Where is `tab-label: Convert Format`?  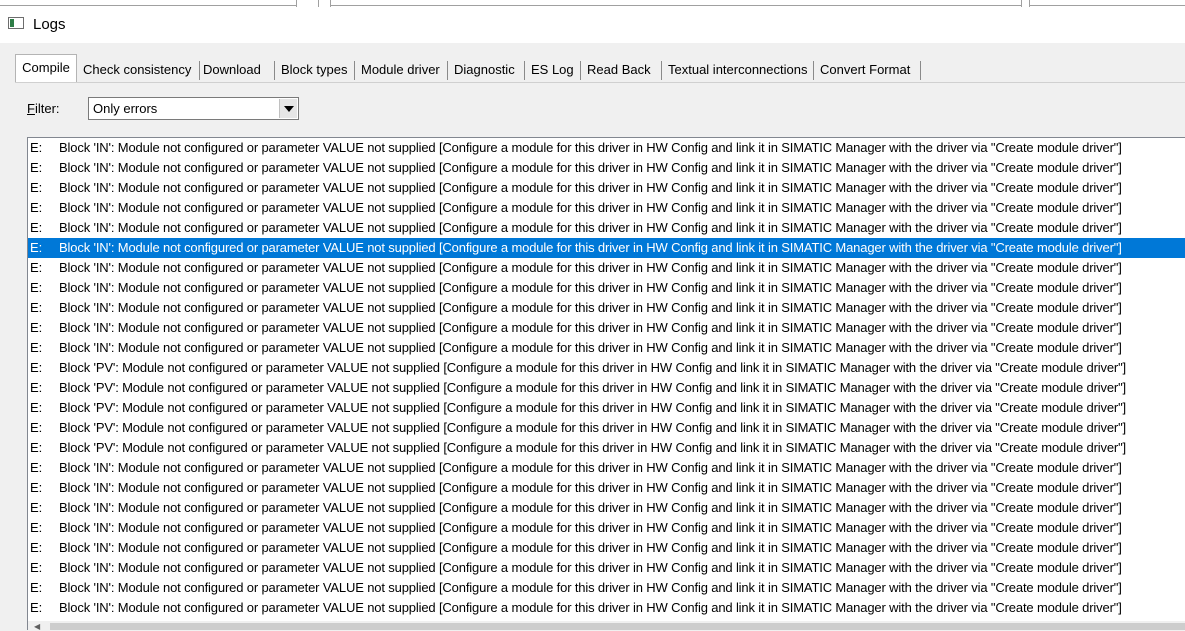 tab-label: Convert Format is located at coordinates (865, 69).